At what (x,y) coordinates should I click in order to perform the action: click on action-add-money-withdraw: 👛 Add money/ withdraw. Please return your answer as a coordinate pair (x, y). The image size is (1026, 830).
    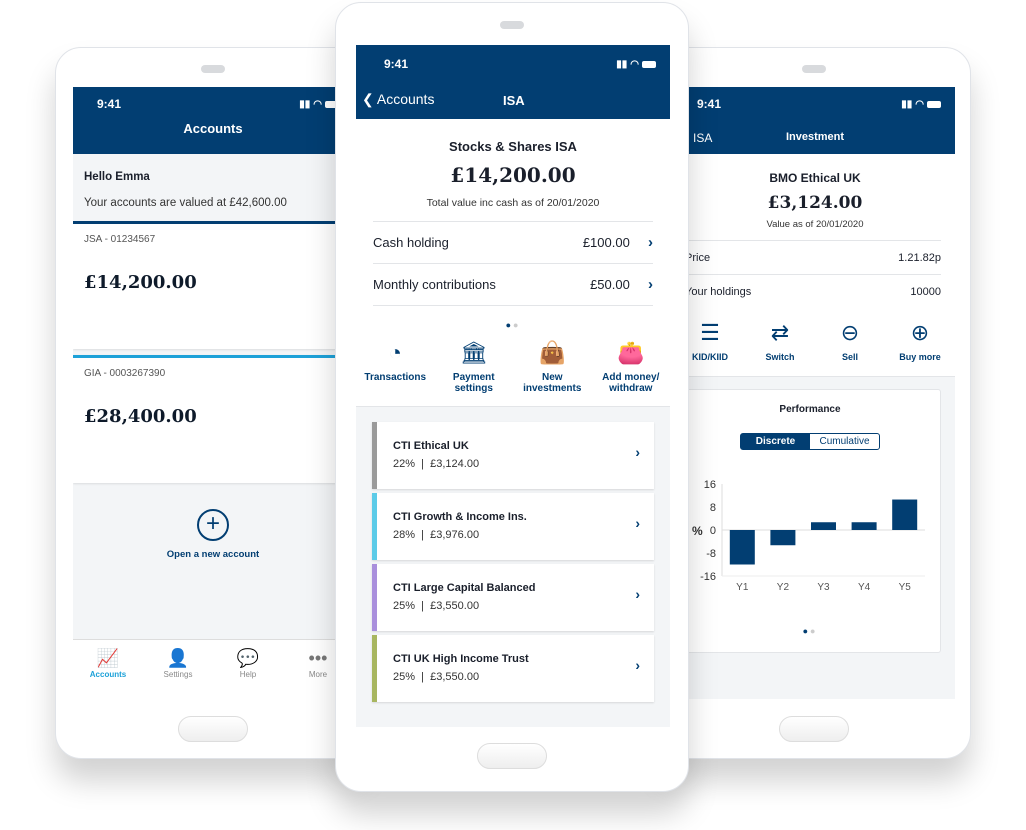
    Looking at the image, I should click on (631, 367).